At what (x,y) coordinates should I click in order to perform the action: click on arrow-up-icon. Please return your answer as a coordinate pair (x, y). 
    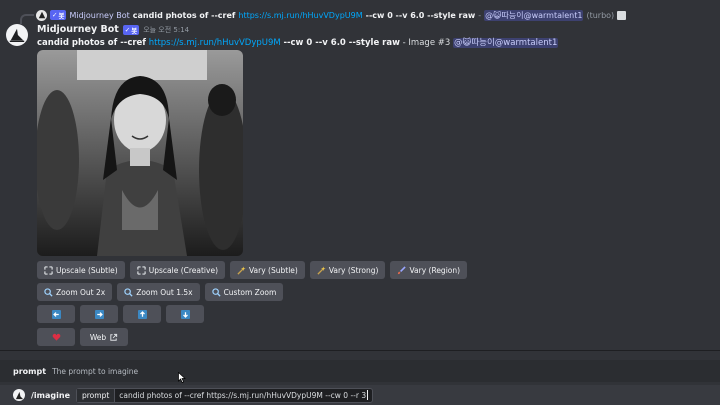
    Looking at the image, I should click on (142, 314).